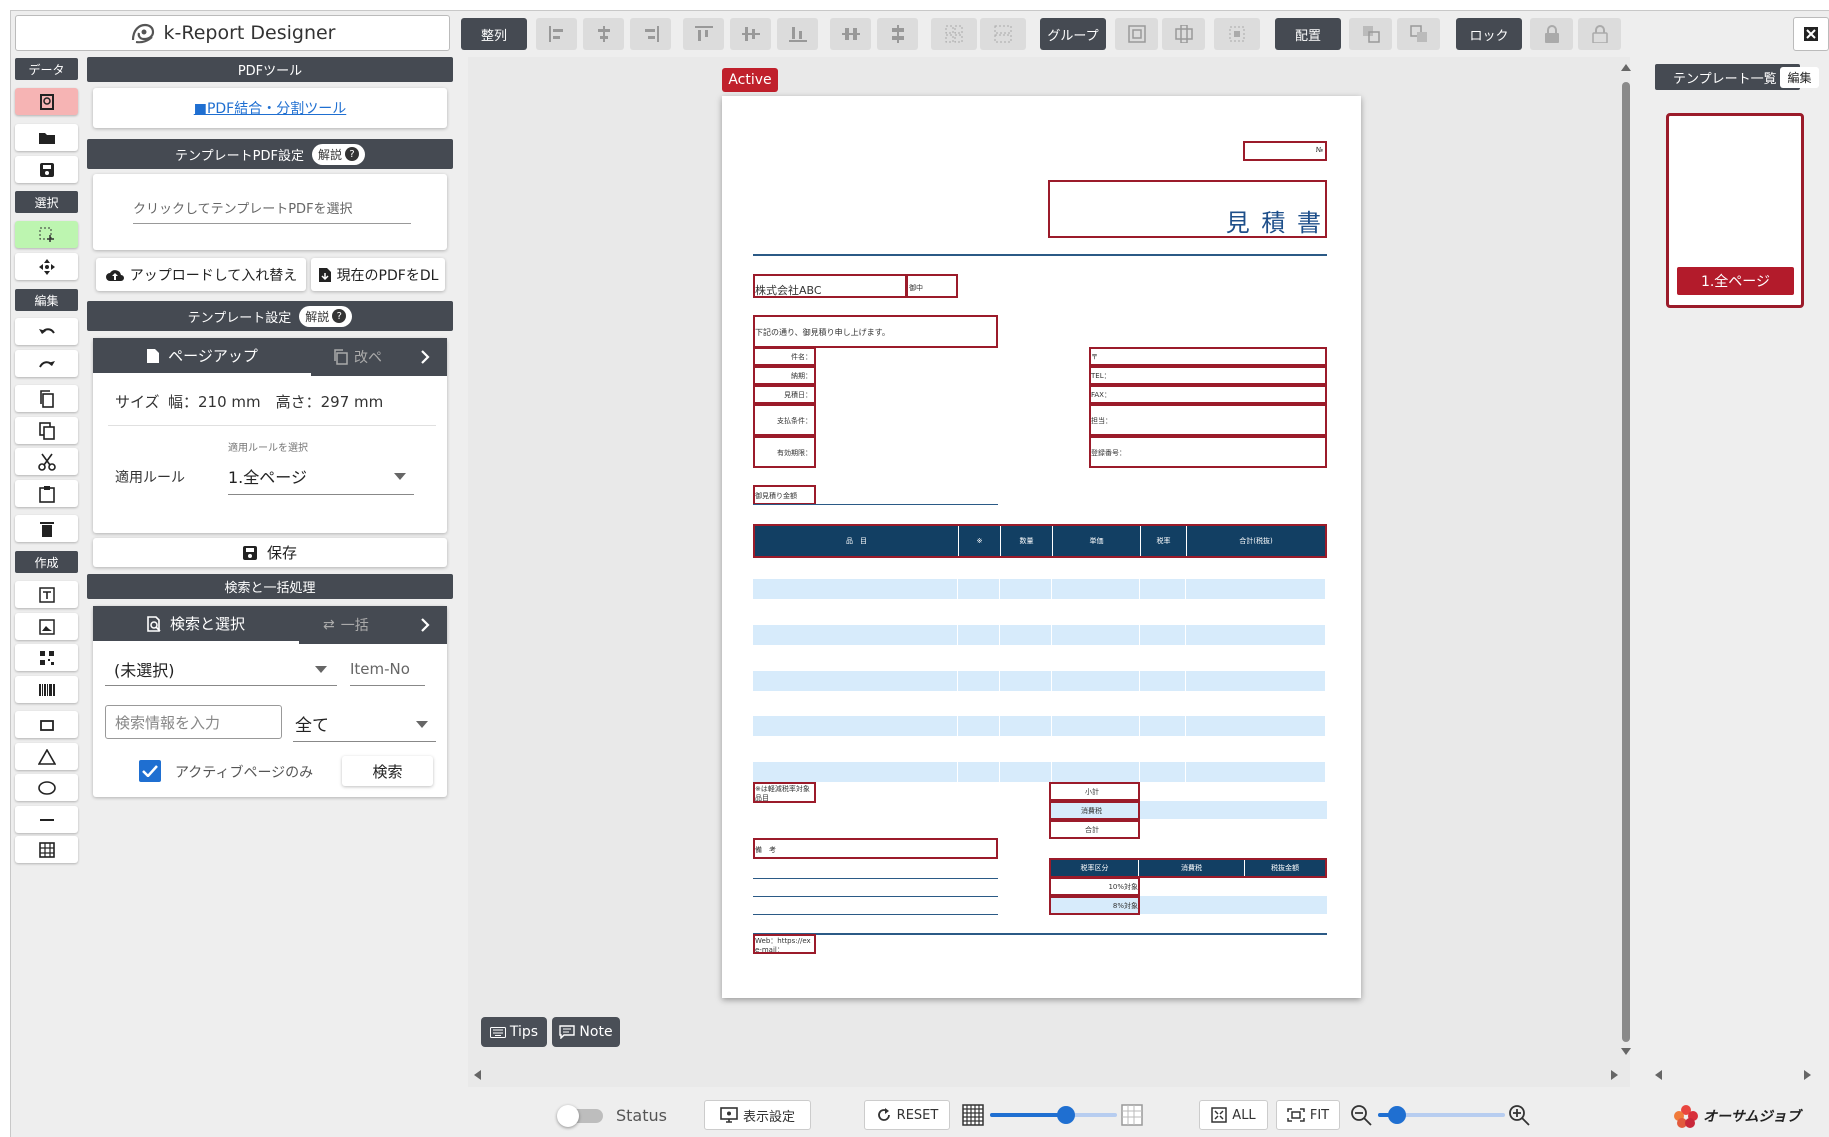 The width and height of the screenshot is (1829, 1137). What do you see at coordinates (582, 1116) in the screenshot?
I see `status-toggle` at bounding box center [582, 1116].